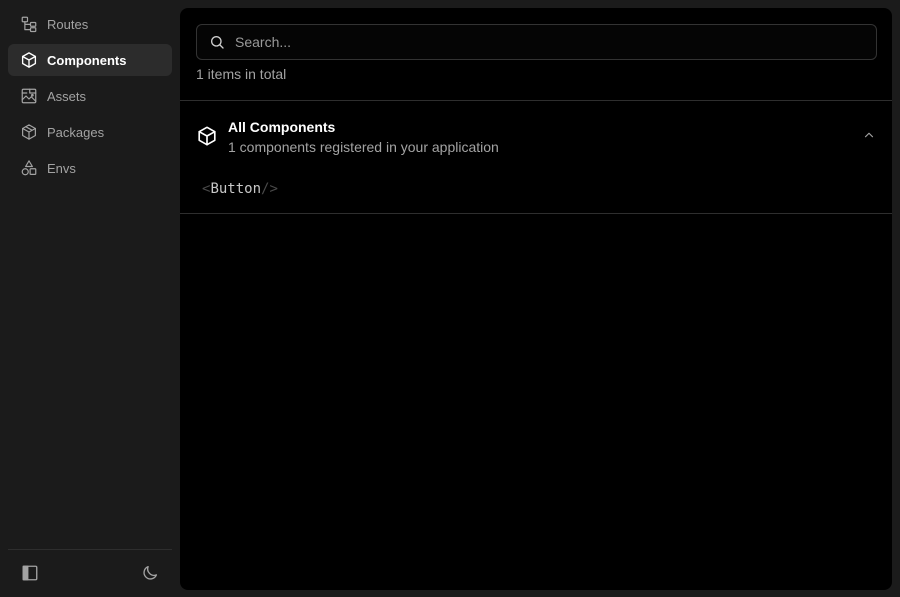  I want to click on sidebar-footer, so click(90, 573).